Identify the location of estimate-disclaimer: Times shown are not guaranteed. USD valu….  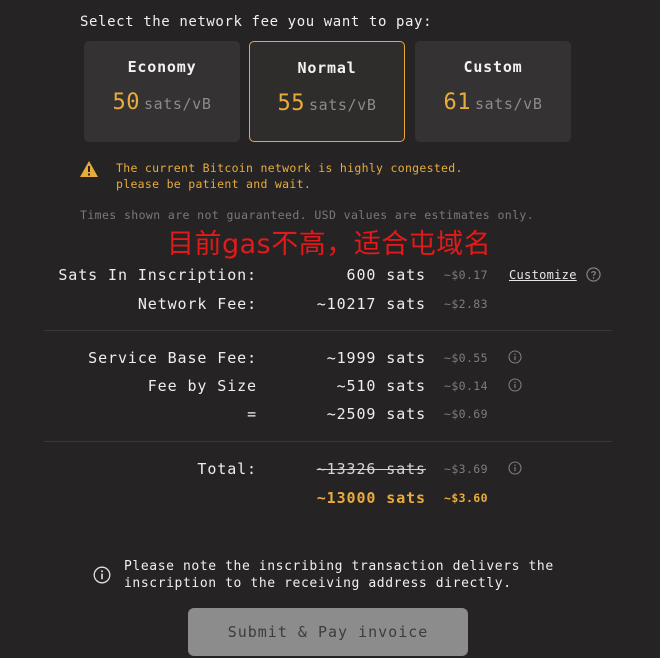
(307, 215).